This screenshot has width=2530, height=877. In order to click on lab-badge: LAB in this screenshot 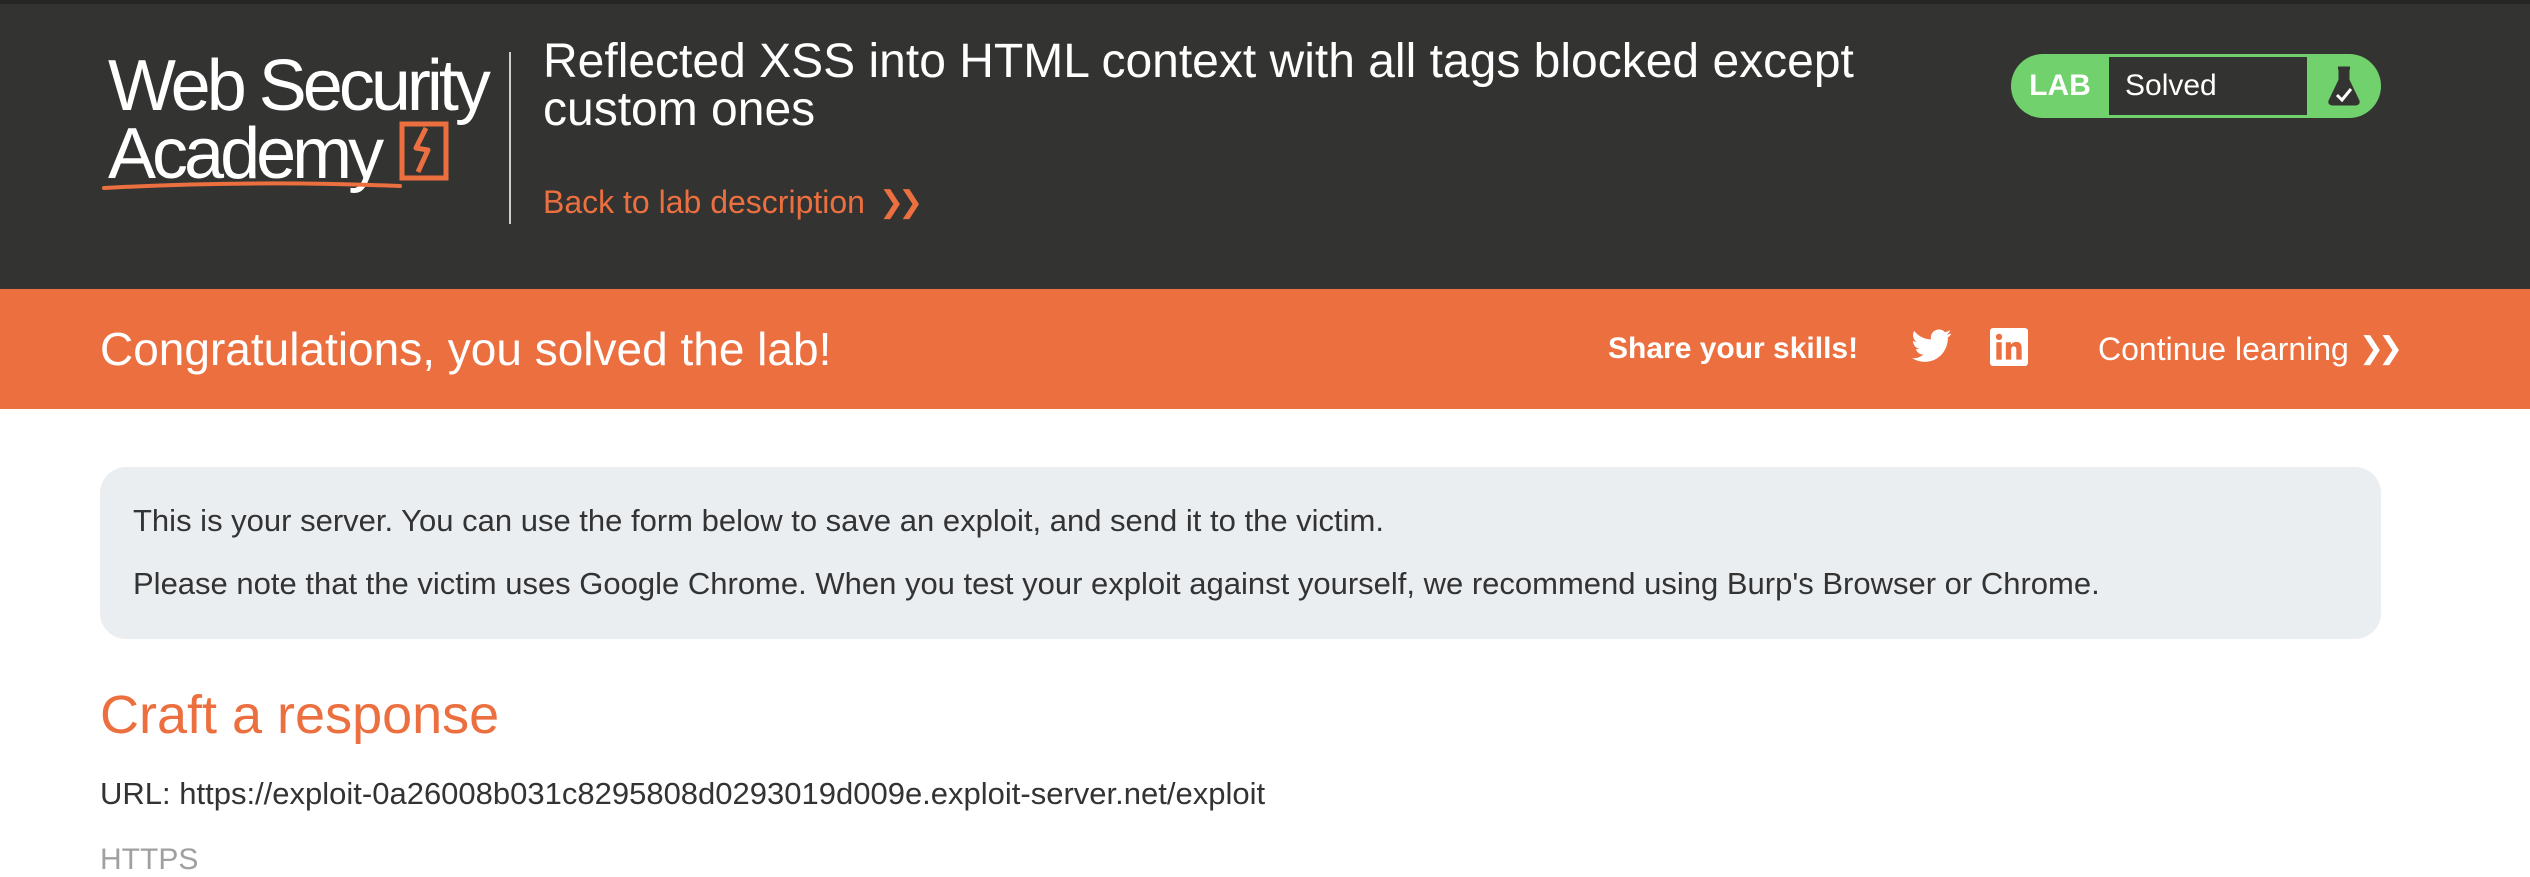, I will do `click(2060, 85)`.